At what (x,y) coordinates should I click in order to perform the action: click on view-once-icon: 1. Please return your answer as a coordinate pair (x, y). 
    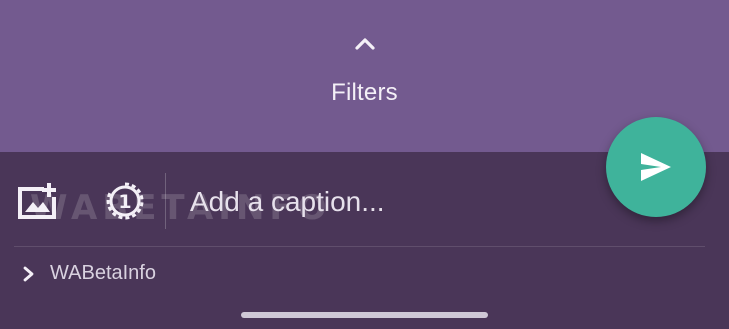
    Looking at the image, I should click on (125, 201).